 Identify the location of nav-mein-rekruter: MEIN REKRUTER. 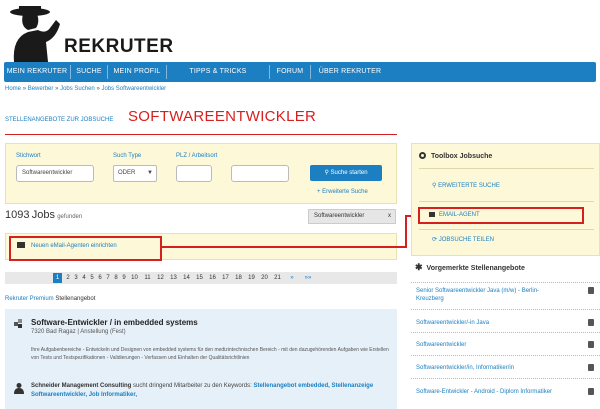
(37, 72).